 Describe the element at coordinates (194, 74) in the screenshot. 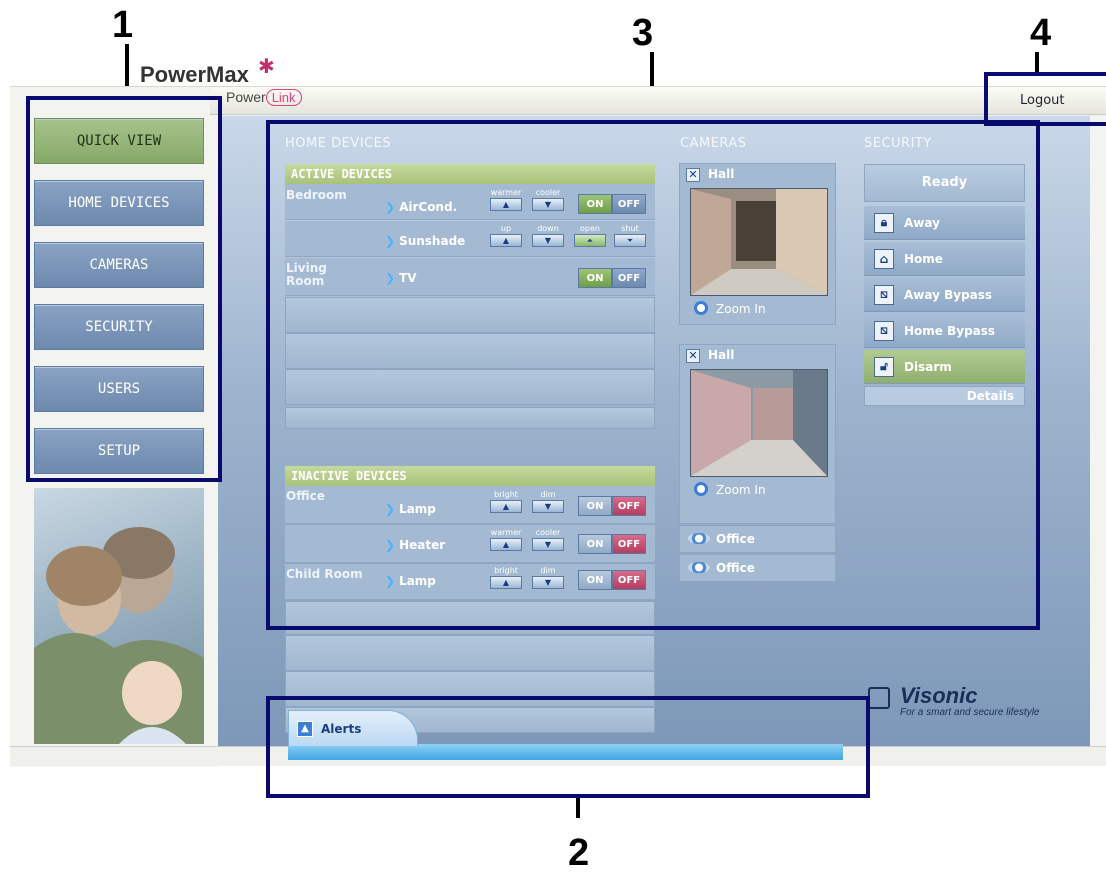

I see `powermax-logo: PowerMax` at that location.